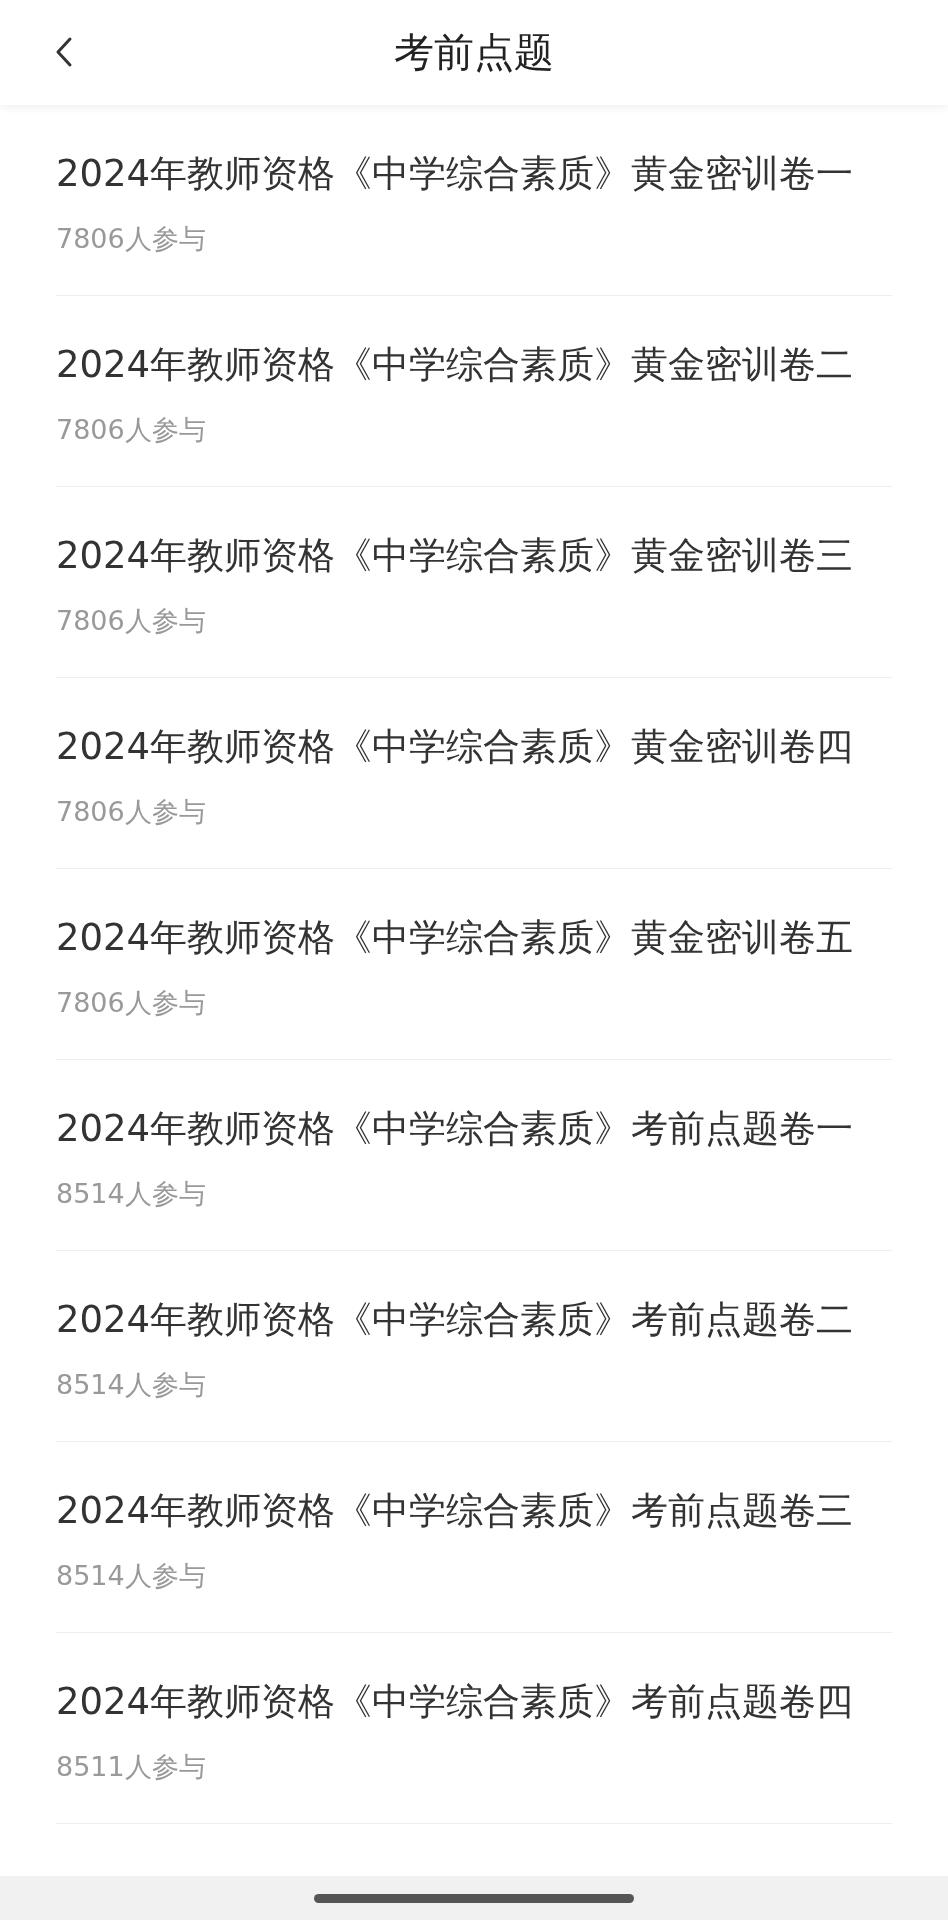 This screenshot has width=948, height=1920. What do you see at coordinates (455, 1129) in the screenshot?
I see `paper-title: 2024年教师资格《中学综合素质》考前点题卷一` at bounding box center [455, 1129].